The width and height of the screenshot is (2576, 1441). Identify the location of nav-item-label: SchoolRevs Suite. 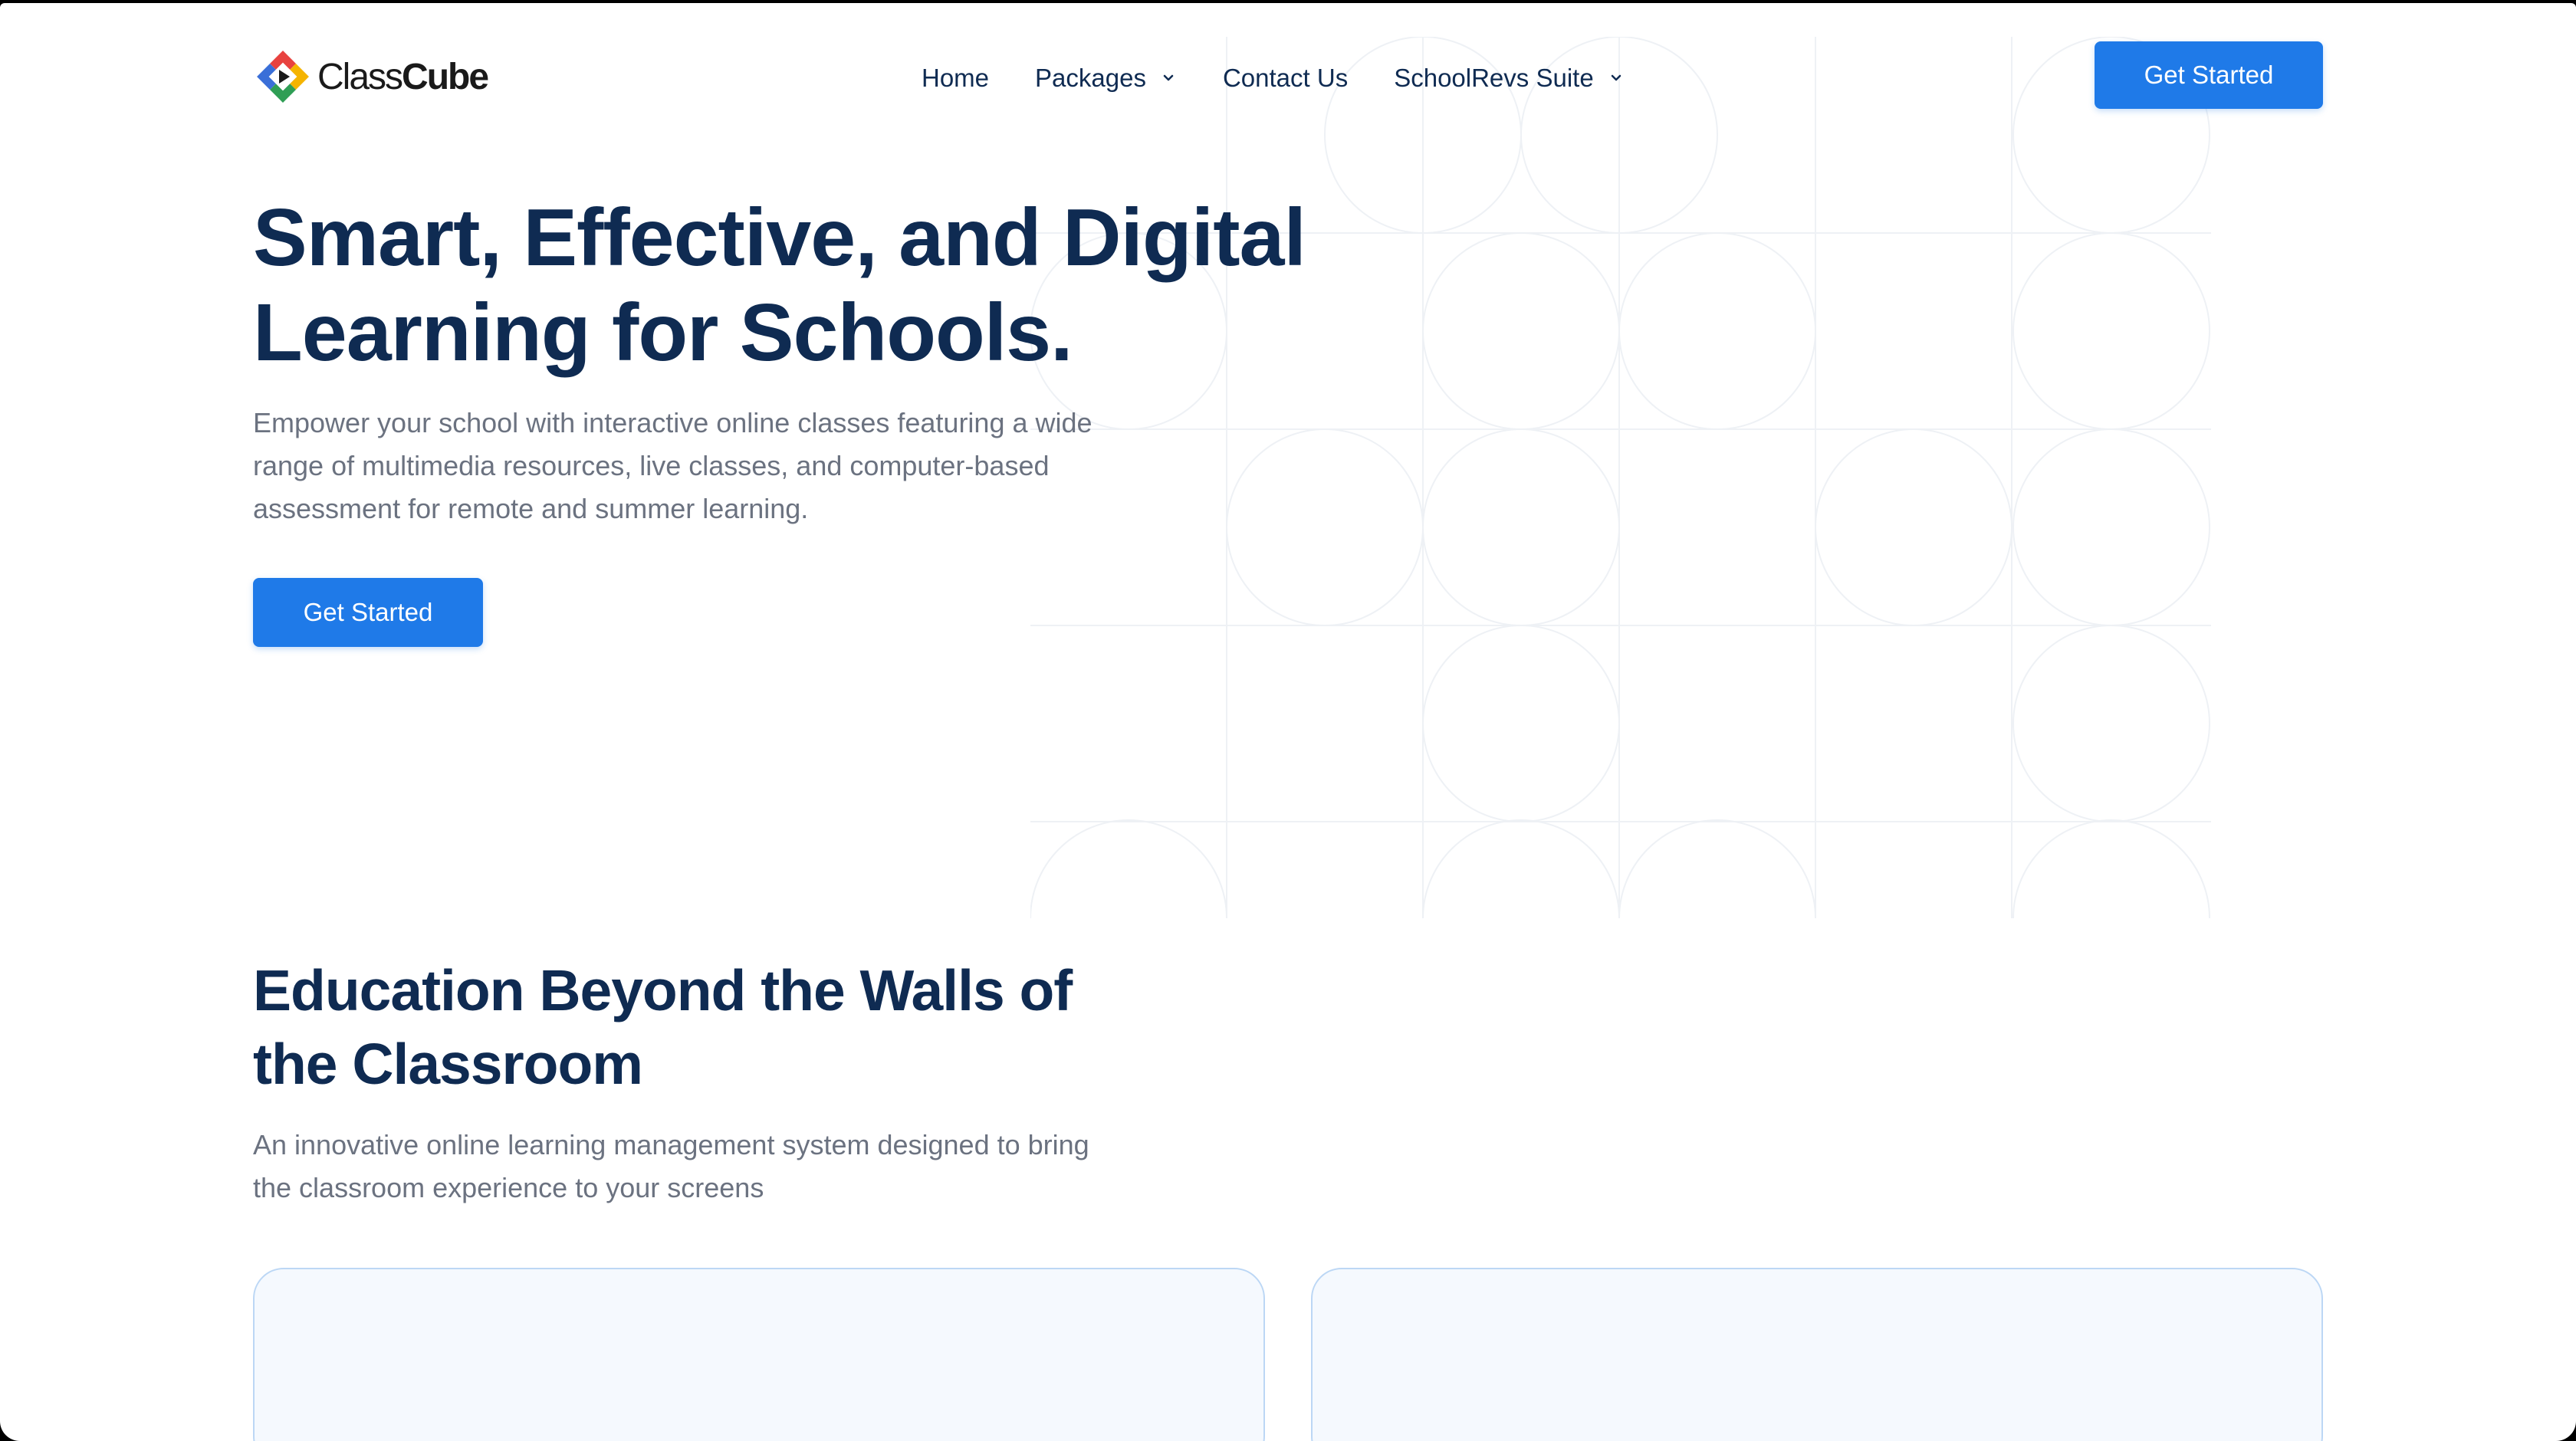
(1494, 78).